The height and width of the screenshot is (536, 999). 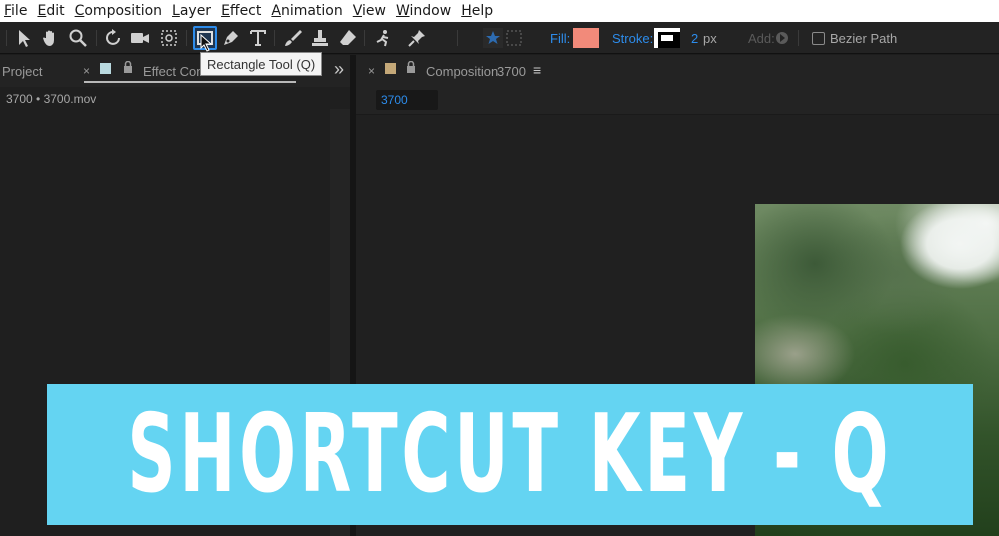 What do you see at coordinates (761, 38) in the screenshot?
I see `add-label: Add:` at bounding box center [761, 38].